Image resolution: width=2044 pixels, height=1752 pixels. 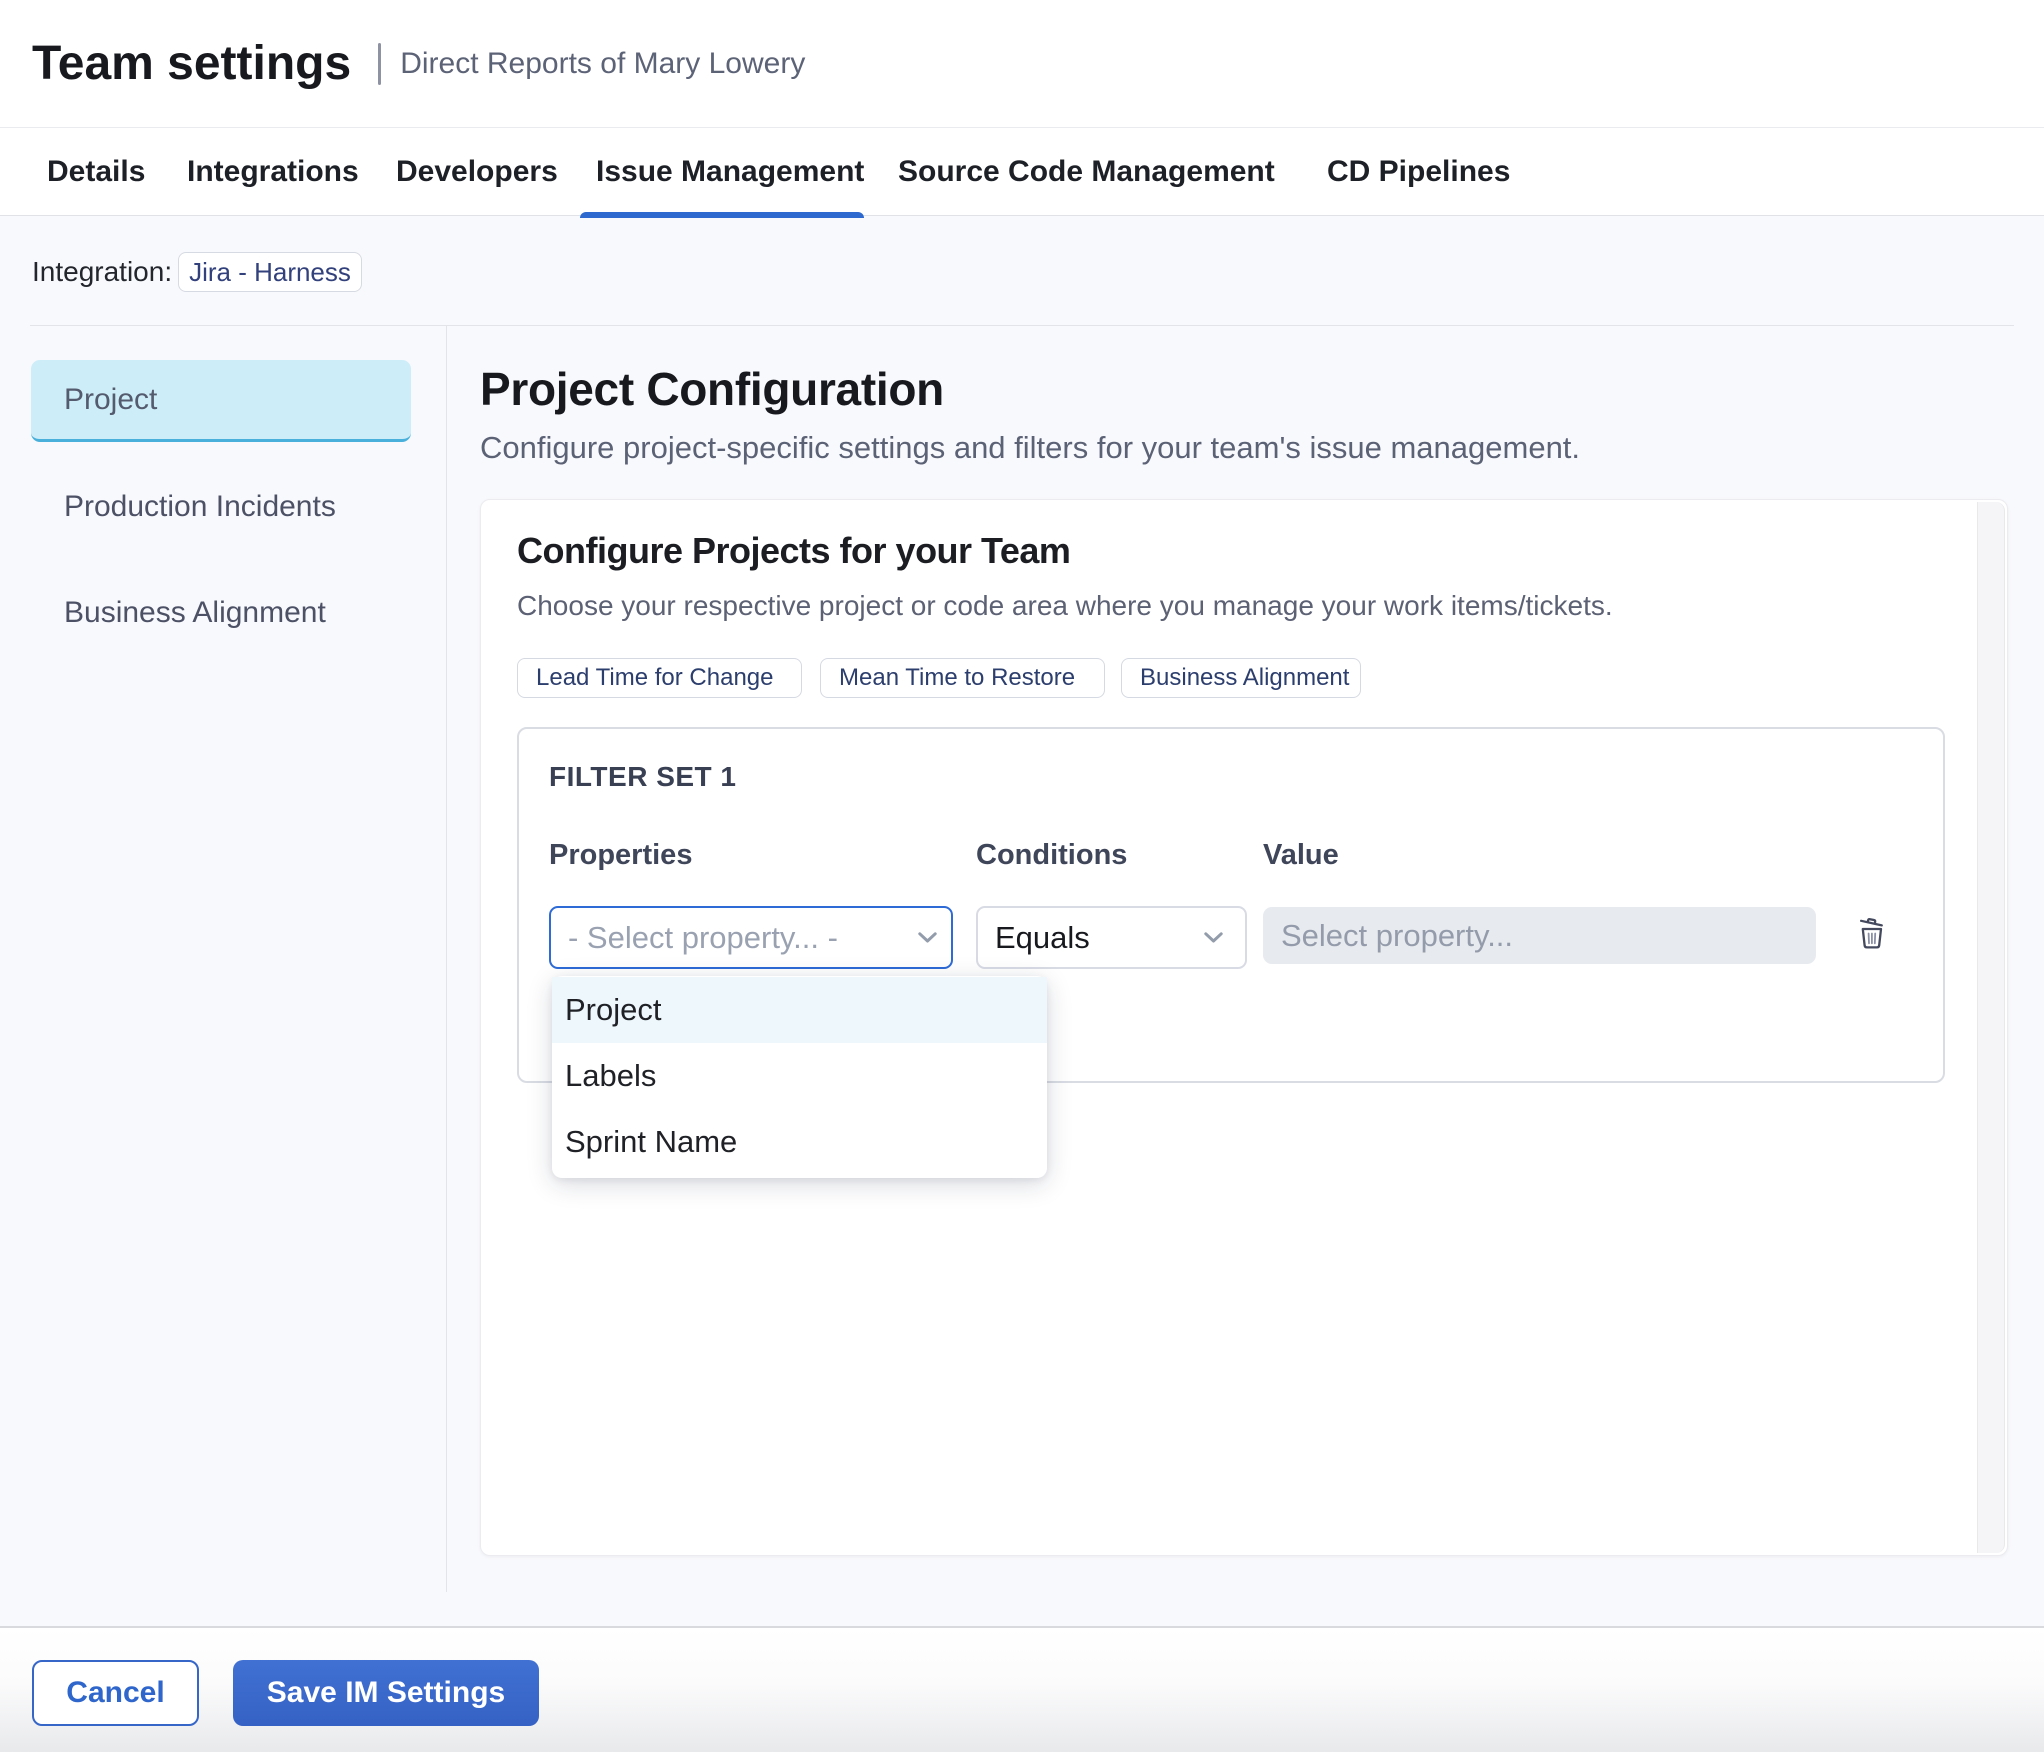 What do you see at coordinates (471, 171) in the screenshot?
I see `tab-developers: Developers` at bounding box center [471, 171].